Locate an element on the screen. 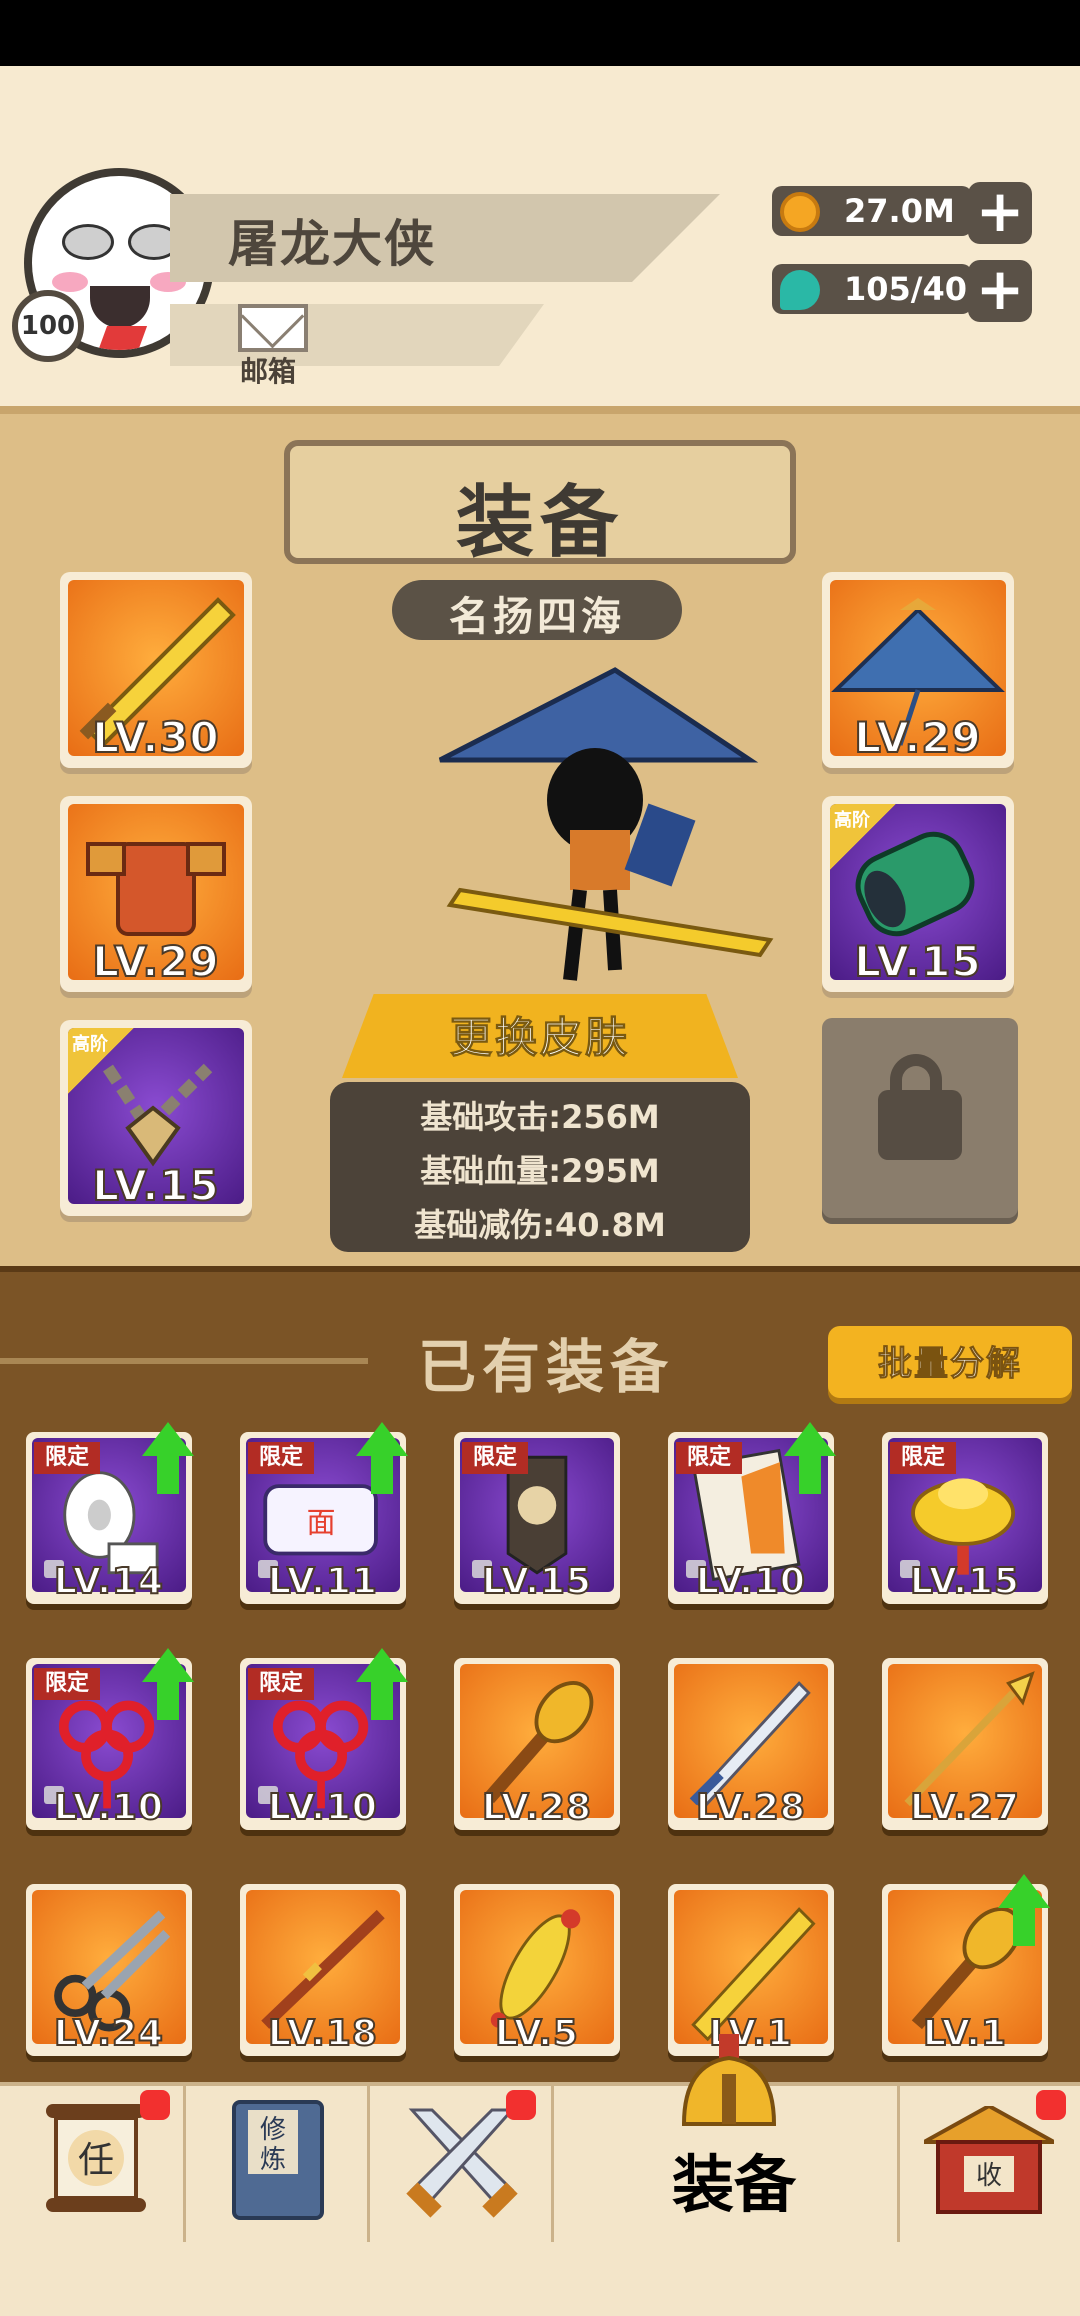 The width and height of the screenshot is (1080, 2316). owned-item: LV.18 is located at coordinates (323, 1970).